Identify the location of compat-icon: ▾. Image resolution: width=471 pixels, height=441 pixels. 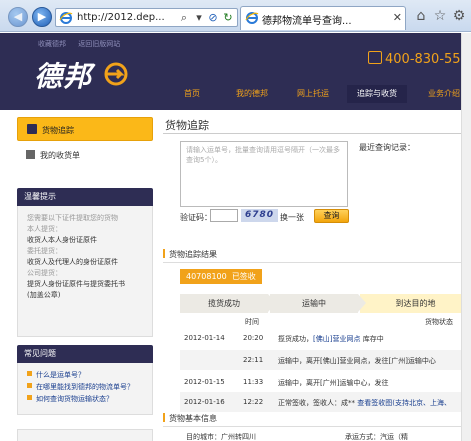
(199, 18).